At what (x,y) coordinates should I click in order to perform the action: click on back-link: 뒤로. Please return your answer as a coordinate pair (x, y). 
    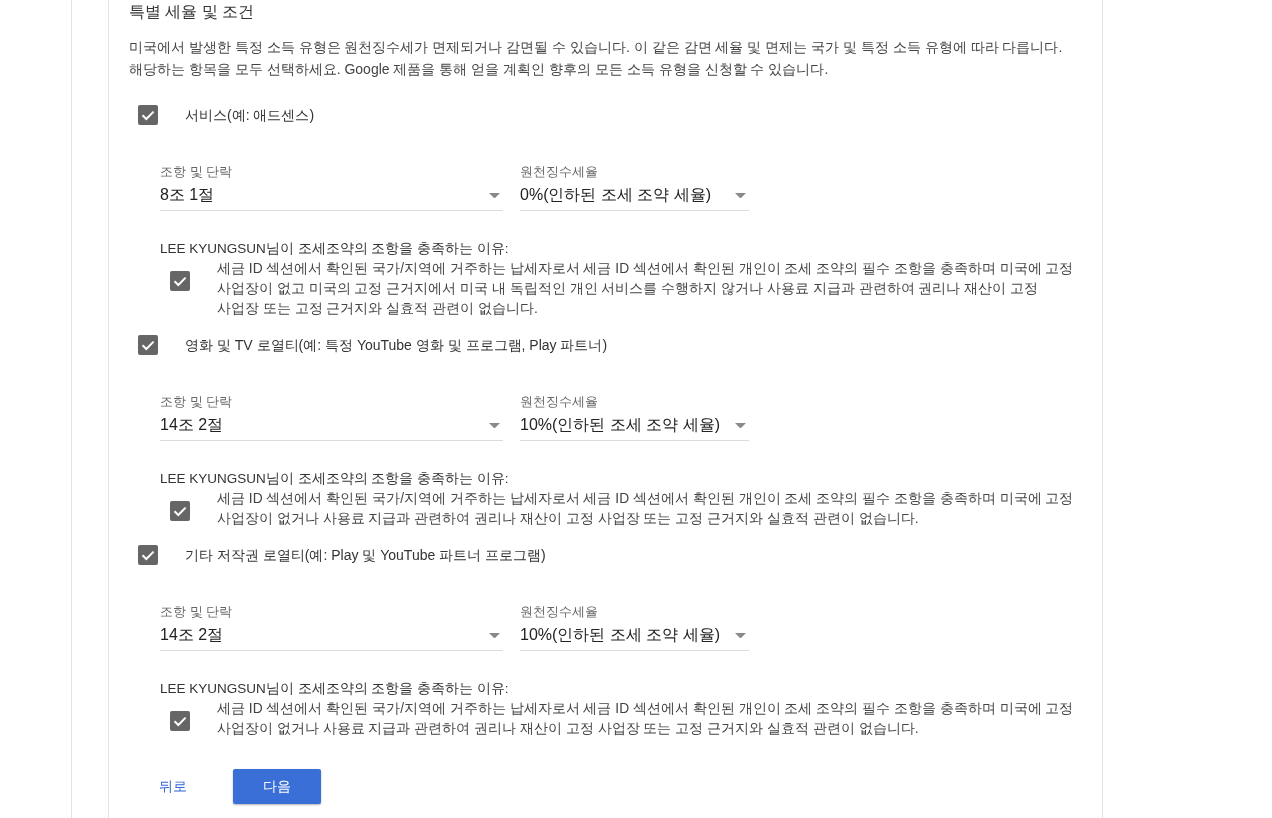
    Looking at the image, I should click on (173, 786).